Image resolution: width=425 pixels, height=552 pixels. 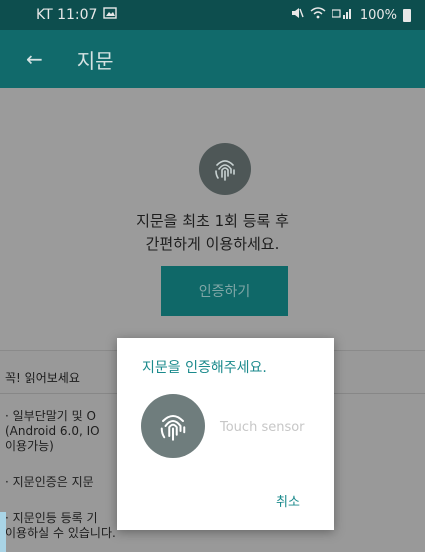 I want to click on fingerprint-sensor-icon, so click(x=173, y=426).